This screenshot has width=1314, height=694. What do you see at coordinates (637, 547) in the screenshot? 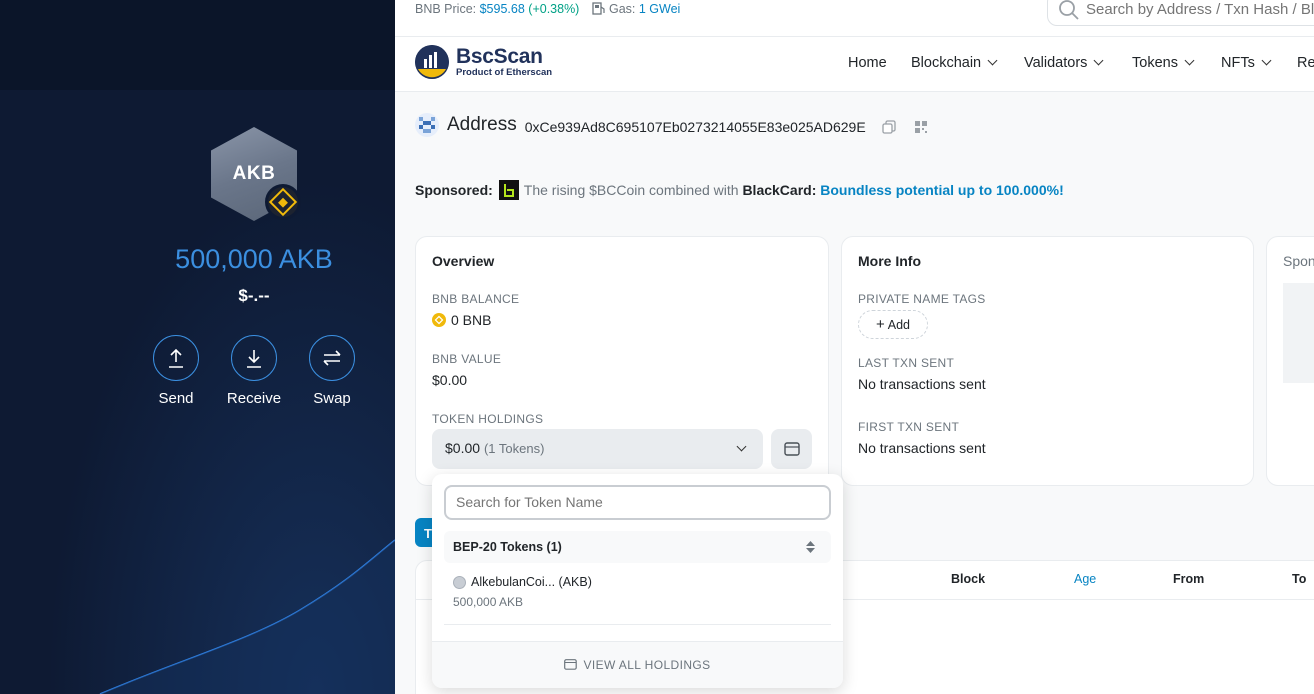
I see `token-category-header: BEP-20 Tokens (1)` at bounding box center [637, 547].